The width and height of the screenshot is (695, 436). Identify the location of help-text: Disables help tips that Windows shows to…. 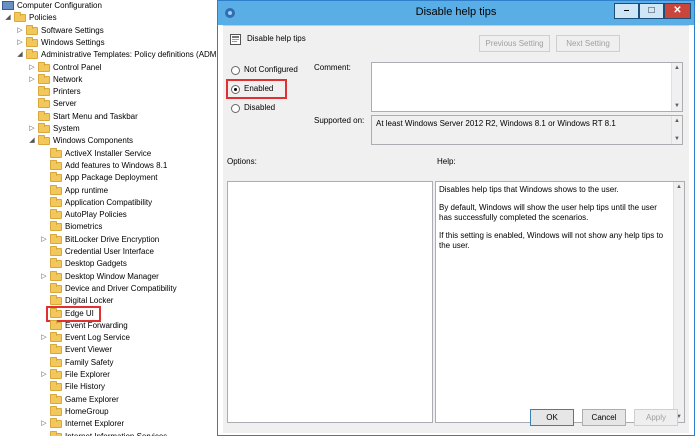
(554, 222).